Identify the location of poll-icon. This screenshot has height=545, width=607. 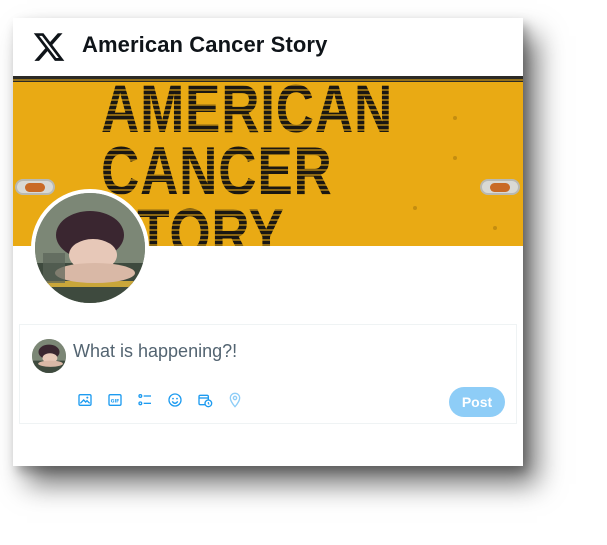
(145, 400).